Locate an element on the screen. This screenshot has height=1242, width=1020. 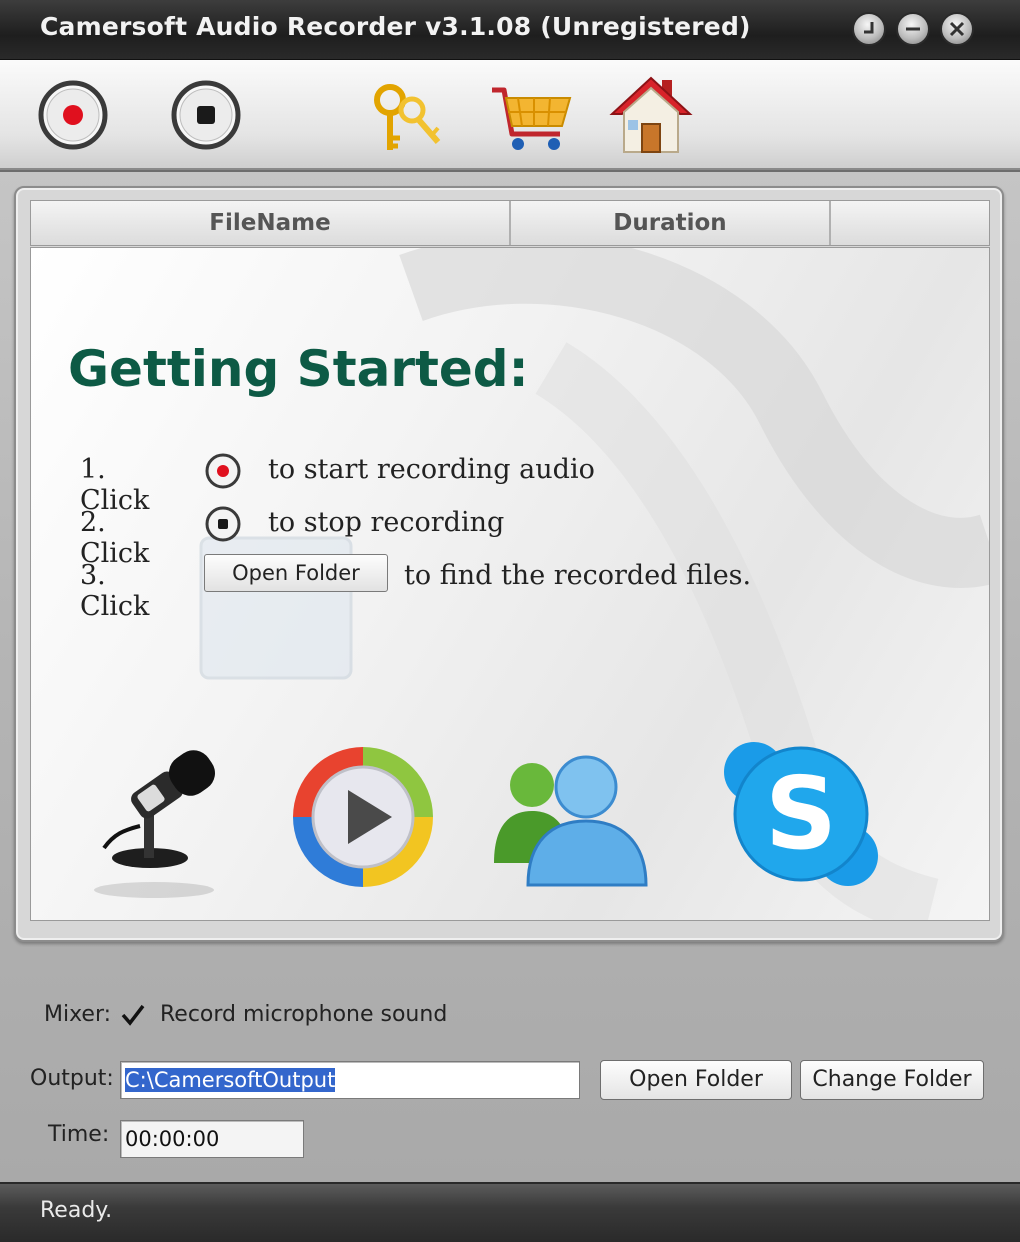
toolbar is located at coordinates (510, 115).